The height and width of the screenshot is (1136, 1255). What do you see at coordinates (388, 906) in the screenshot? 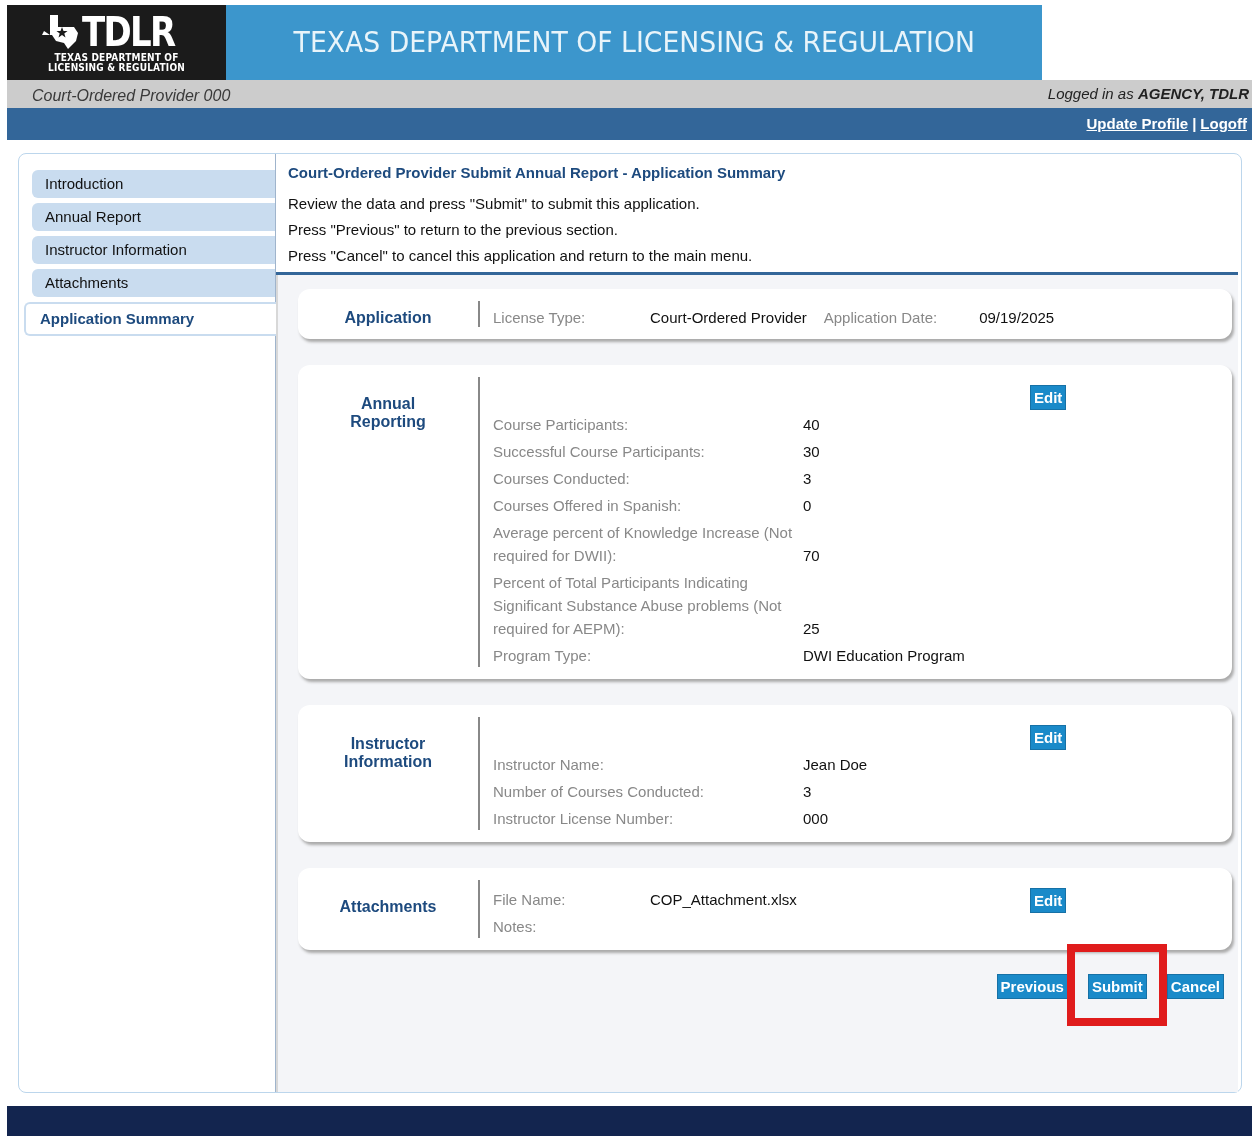
I see `section-title: Attachments` at bounding box center [388, 906].